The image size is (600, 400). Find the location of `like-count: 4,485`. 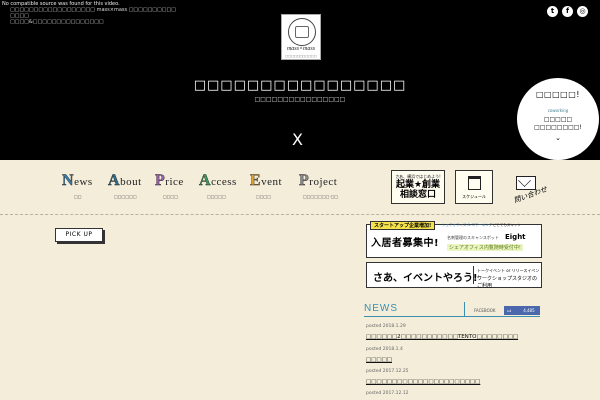

like-count: 4,485 is located at coordinates (529, 310).